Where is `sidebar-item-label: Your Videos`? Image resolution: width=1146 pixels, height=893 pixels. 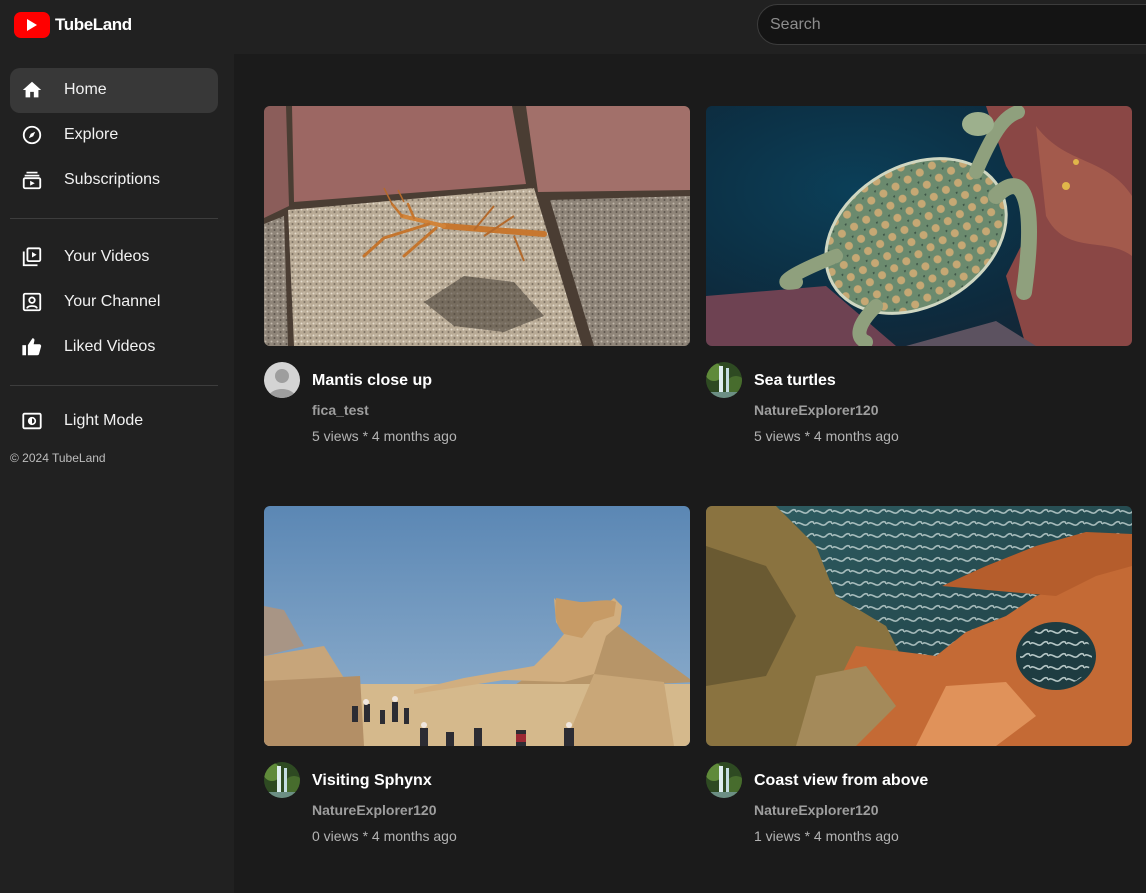
sidebar-item-label: Your Videos is located at coordinates (107, 256).